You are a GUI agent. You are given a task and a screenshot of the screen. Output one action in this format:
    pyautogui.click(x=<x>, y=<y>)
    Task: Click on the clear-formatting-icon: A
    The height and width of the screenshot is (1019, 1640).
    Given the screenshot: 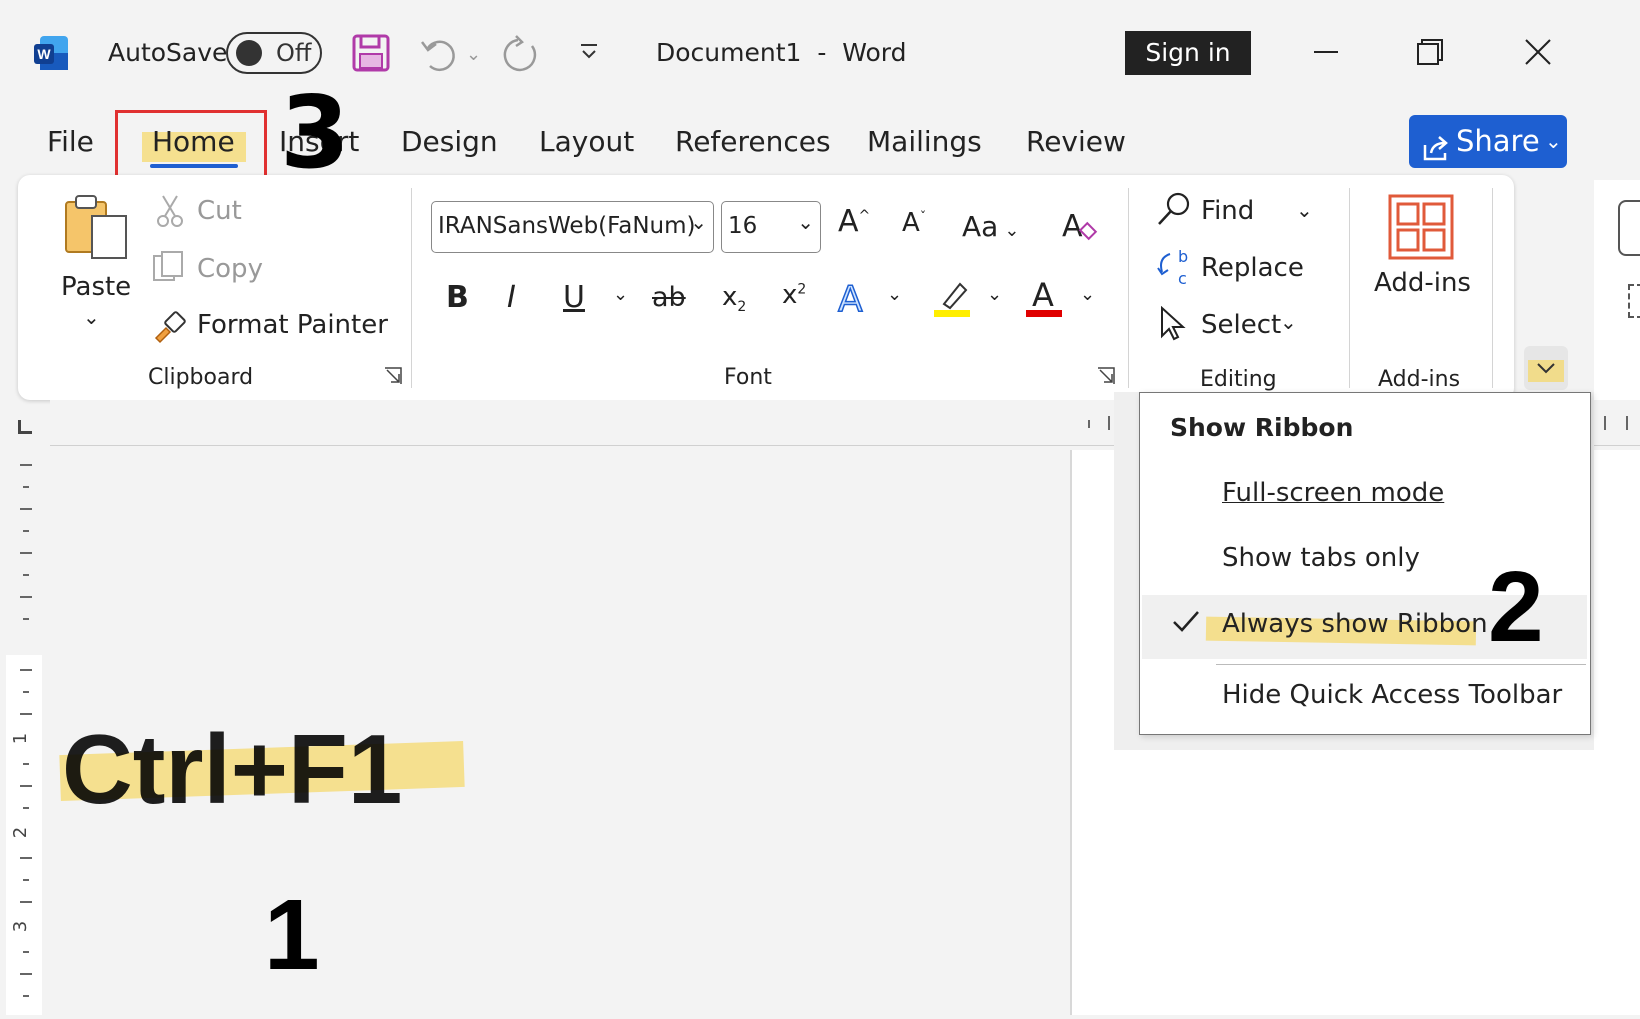 What is the action you would take?
    pyautogui.click(x=1079, y=227)
    